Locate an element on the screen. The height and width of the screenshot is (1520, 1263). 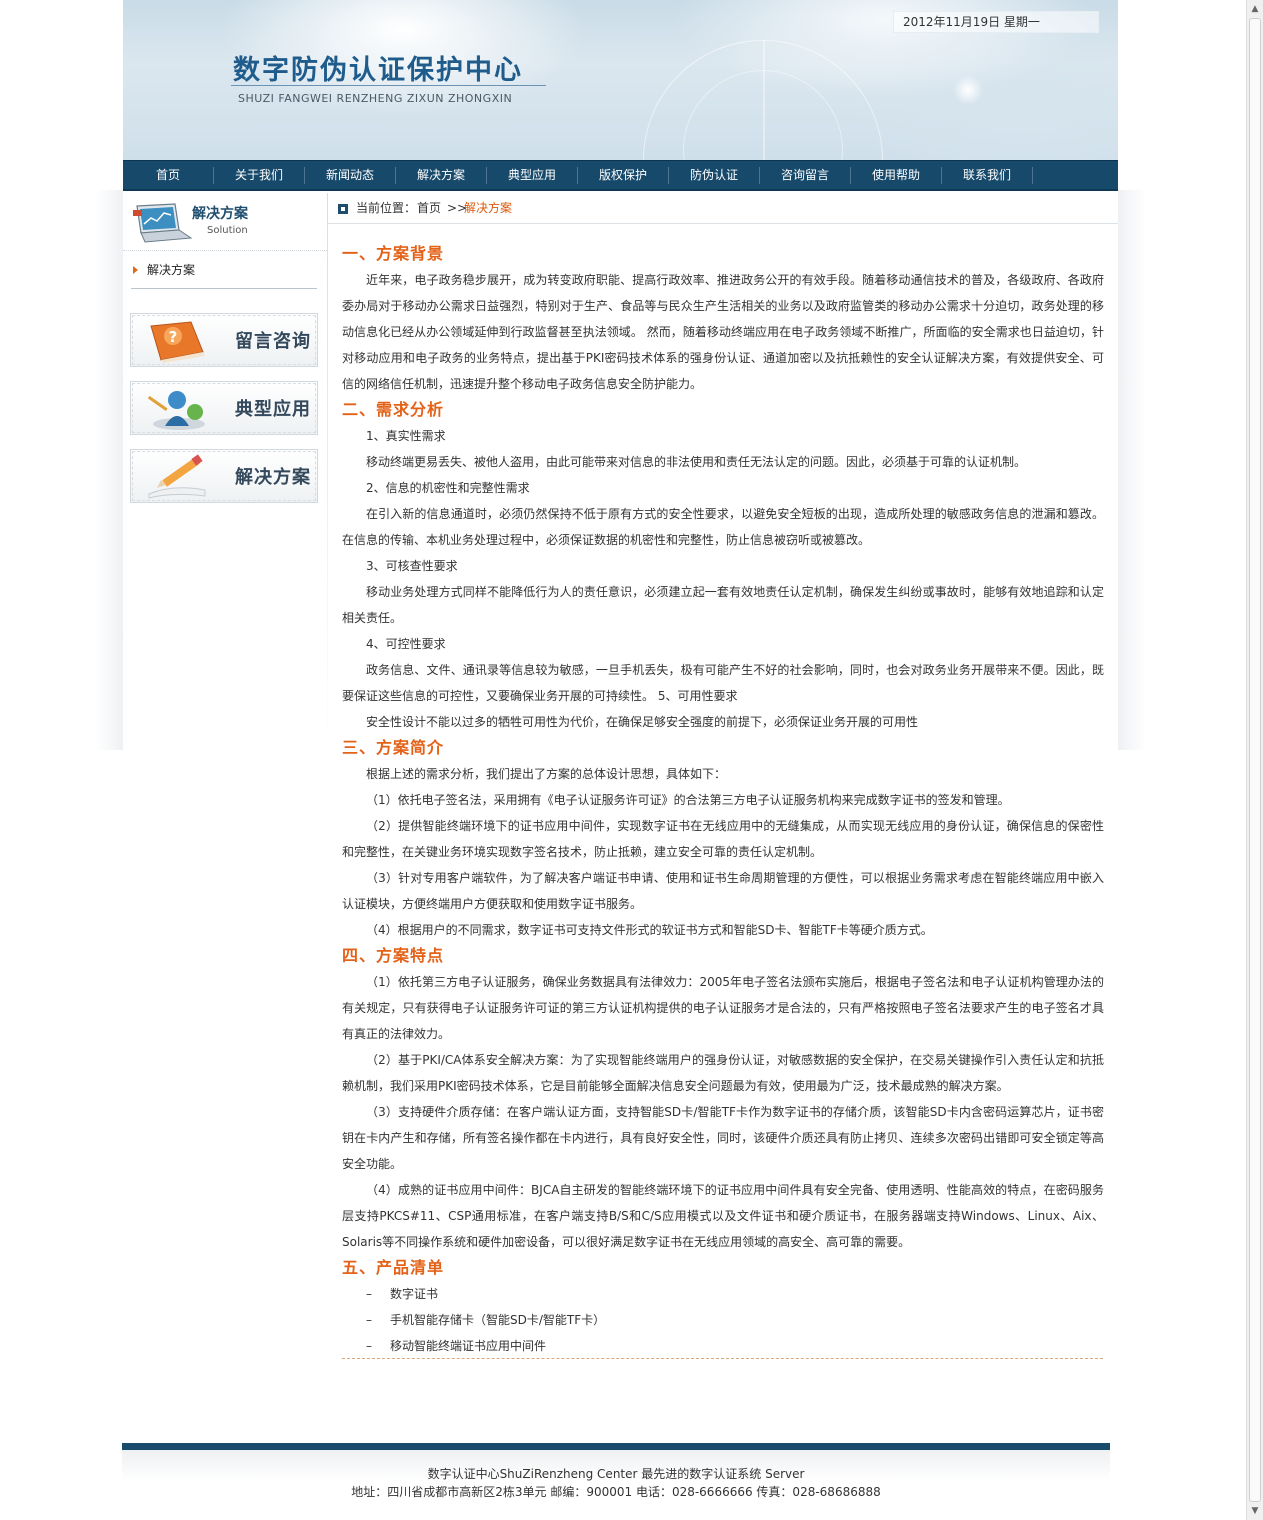
nav-item-consult: 咨询留言 is located at coordinates (805, 175).